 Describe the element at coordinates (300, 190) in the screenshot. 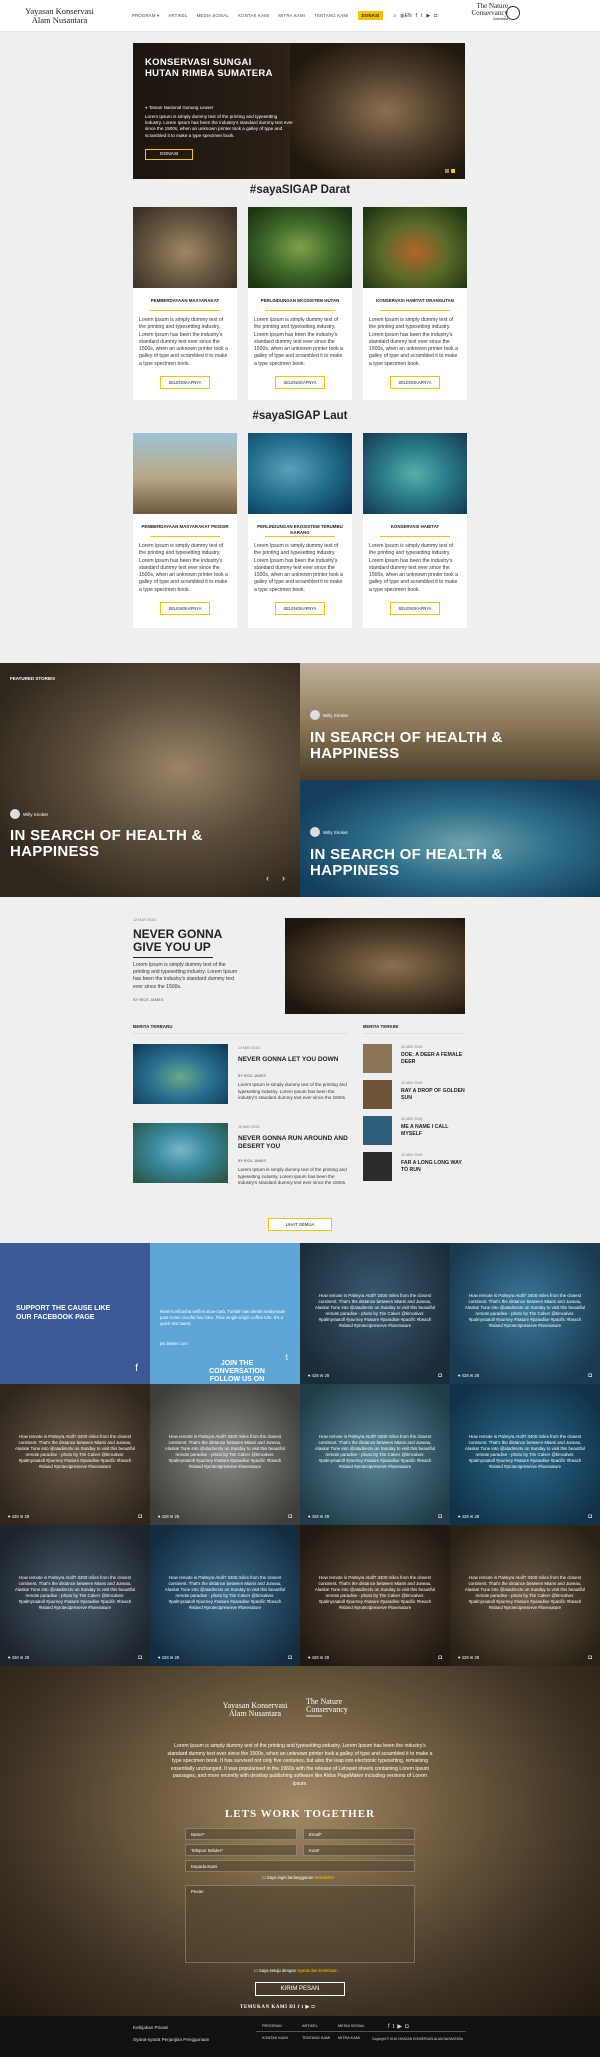

I see `section-title-darat: #sayaSIGAP Darat` at that location.